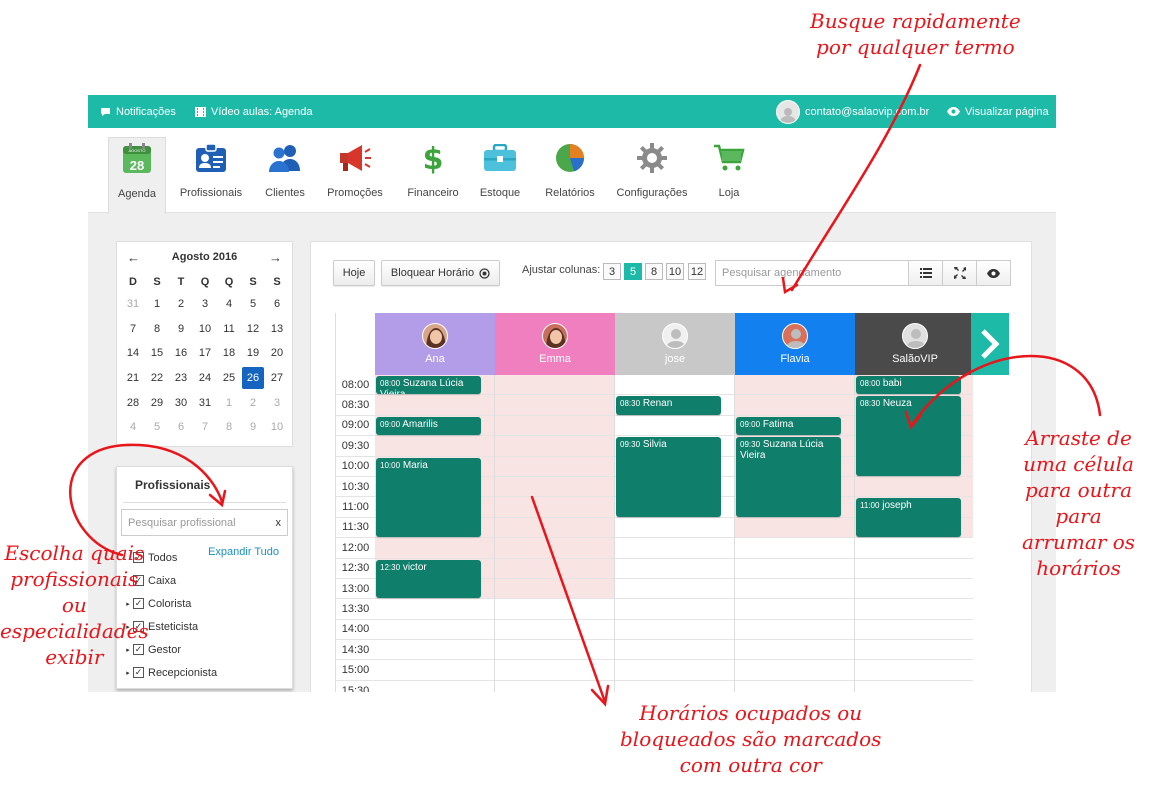 Image resolution: width=1169 pixels, height=786 pixels. Describe the element at coordinates (998, 111) in the screenshot. I see `view-page-link: Visualizar página` at that location.